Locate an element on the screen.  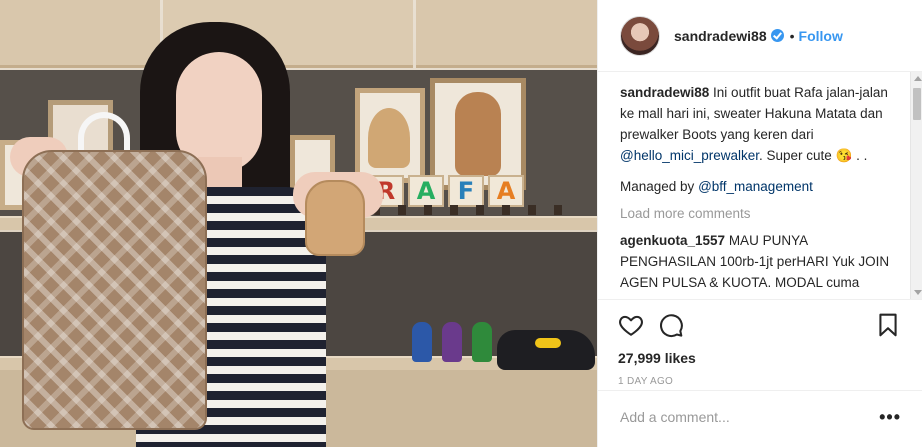
managed-by-line: Managed by @bff_management is located at coordinates (759, 186).